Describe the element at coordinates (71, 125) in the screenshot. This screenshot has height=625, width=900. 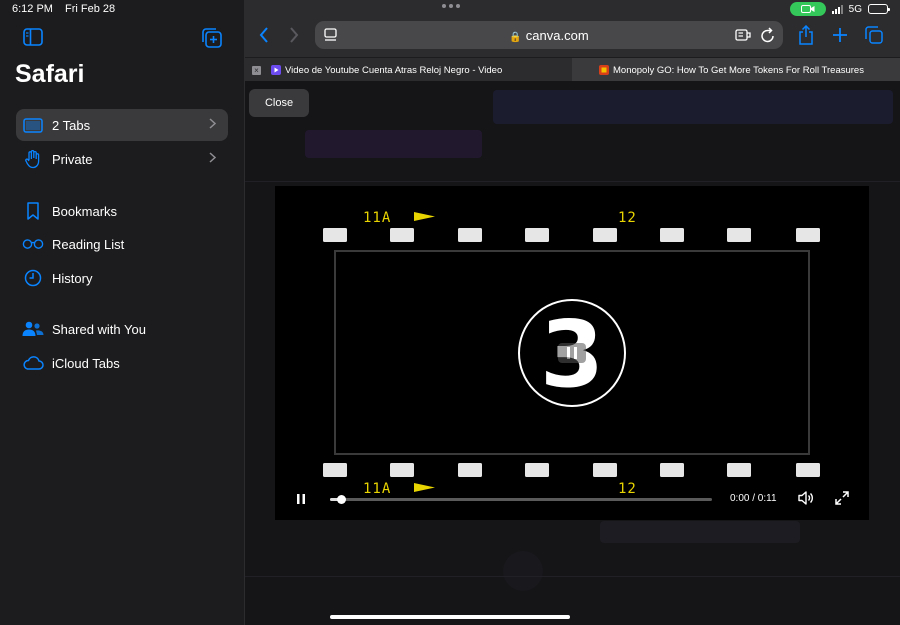
I see `tab-group-label: 2 Tabs` at that location.